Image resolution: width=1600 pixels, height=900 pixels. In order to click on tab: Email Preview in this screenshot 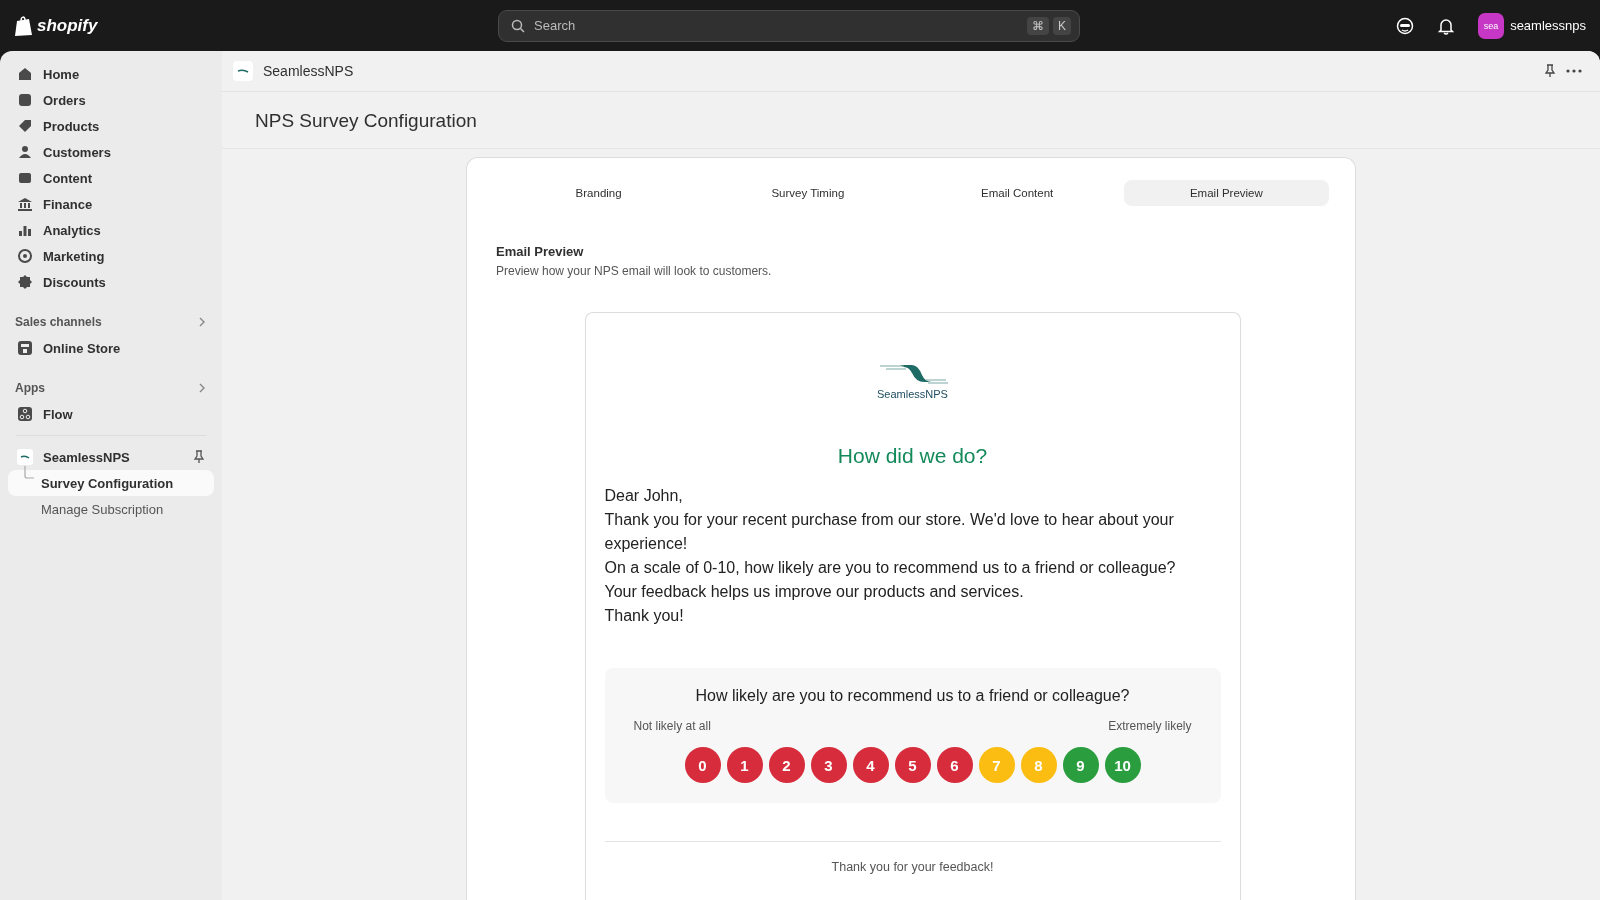, I will do `click(1226, 193)`.